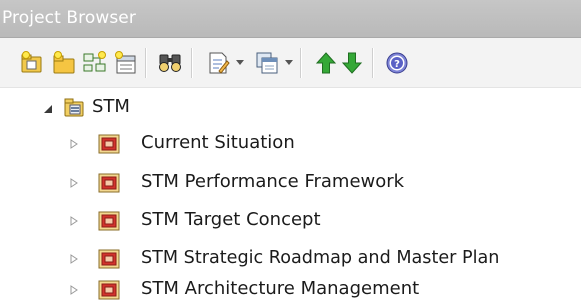  I want to click on tree-node-label: STM, so click(111, 106).